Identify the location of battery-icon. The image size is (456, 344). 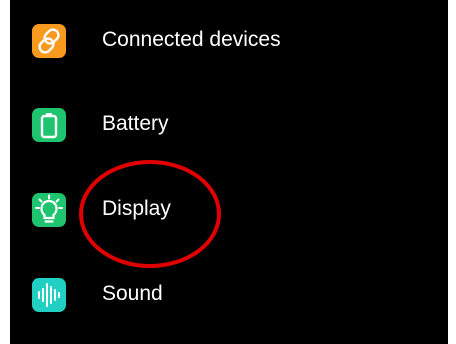
(49, 125).